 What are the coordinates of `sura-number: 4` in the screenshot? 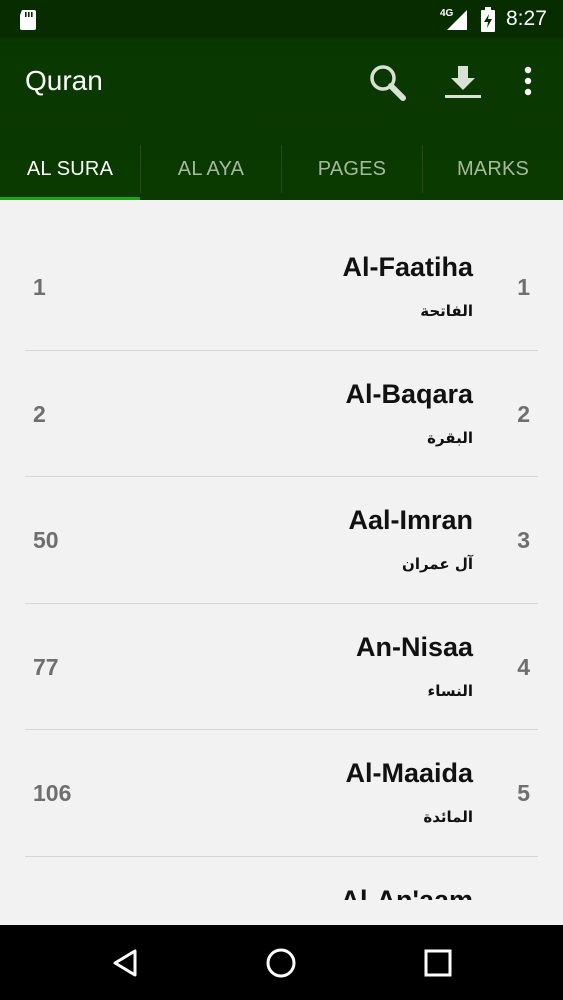 It's located at (523, 666).